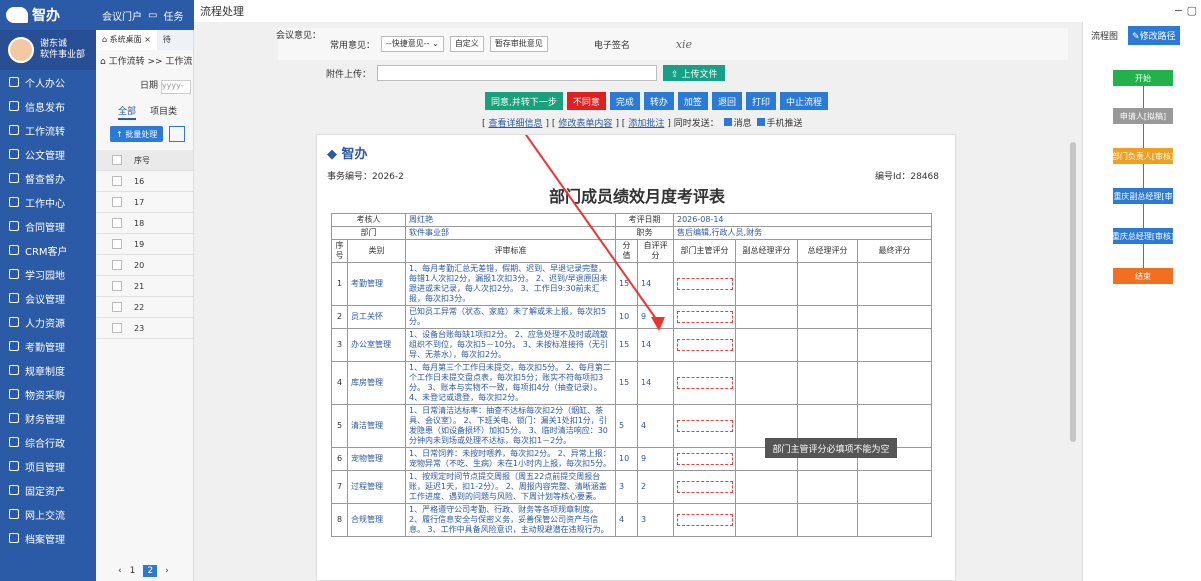 Image resolution: width=1201 pixels, height=581 pixels. What do you see at coordinates (144, 265) in the screenshot?
I see `table-row: 20` at bounding box center [144, 265].